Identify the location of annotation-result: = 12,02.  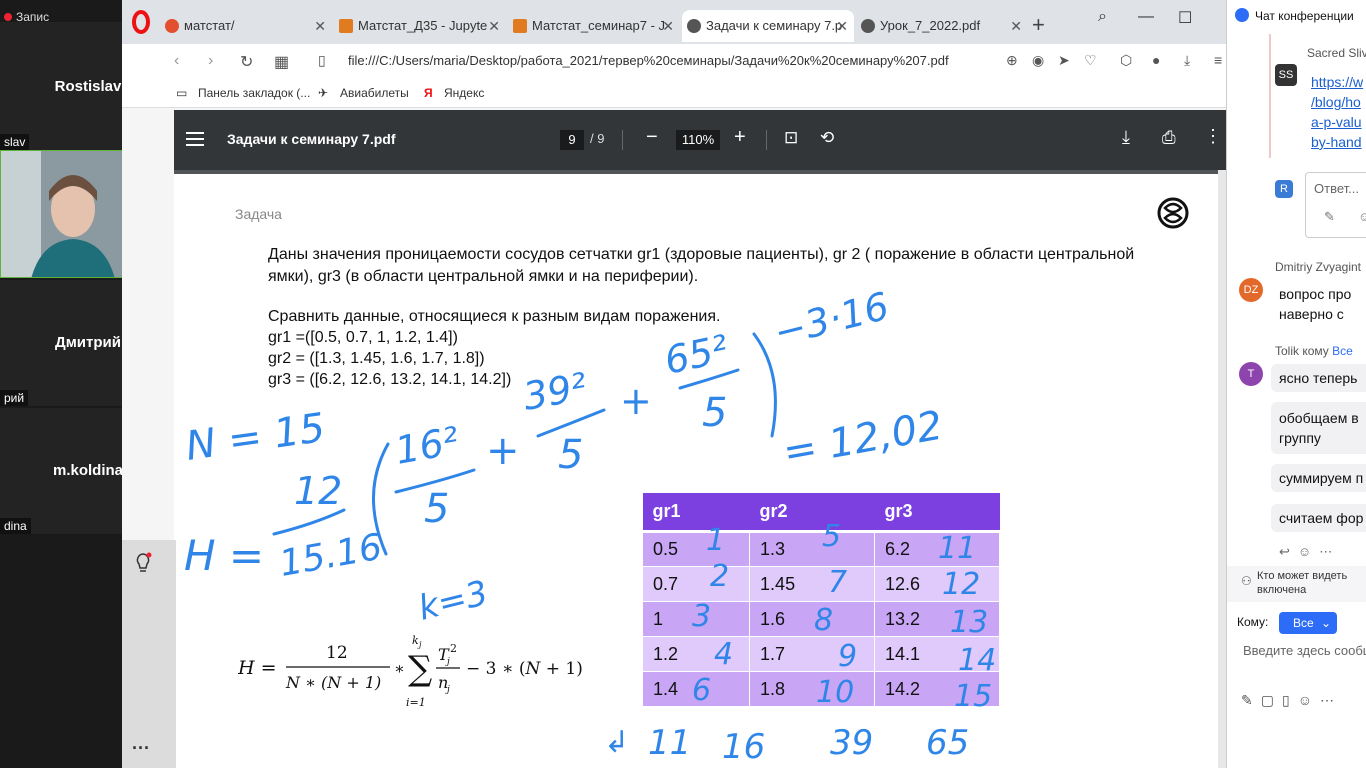
(863, 439).